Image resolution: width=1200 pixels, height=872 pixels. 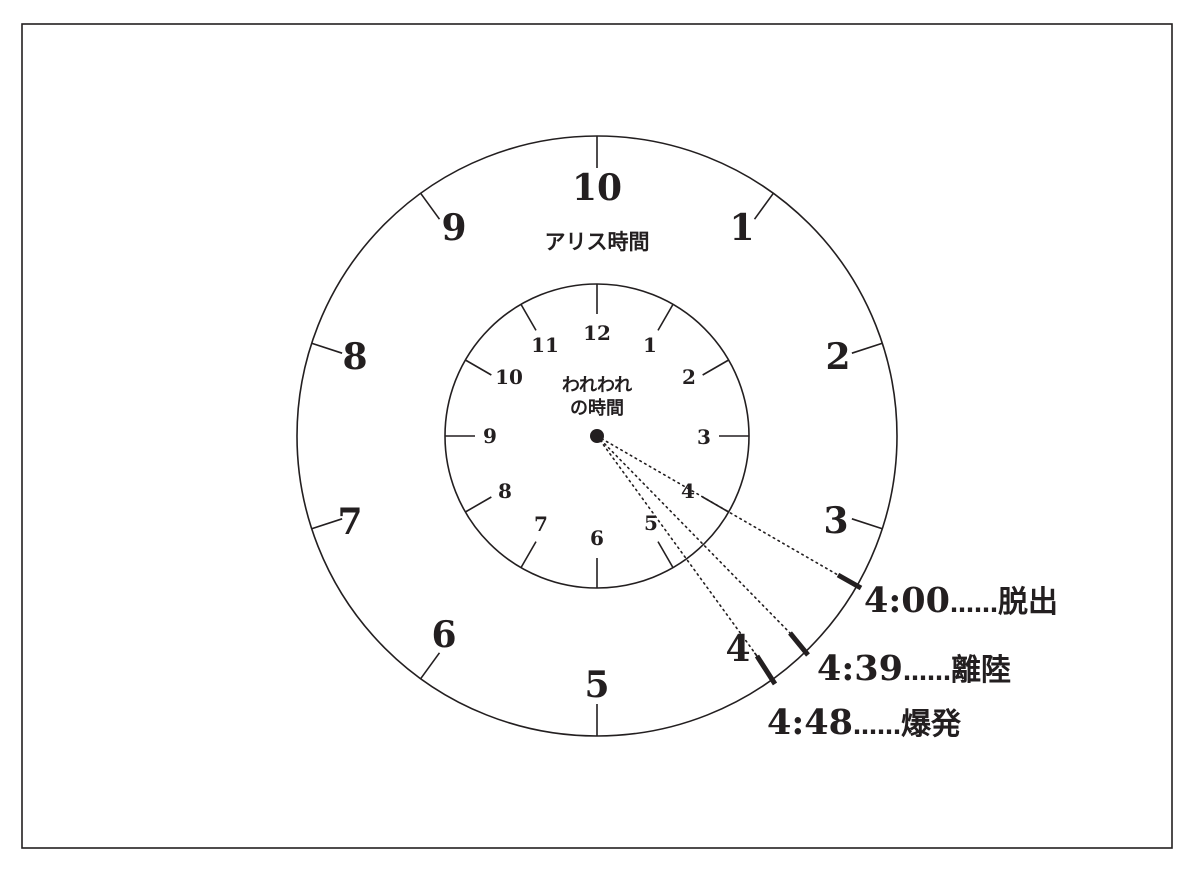 I want to click on pointer-lines, so click(x=717, y=546).